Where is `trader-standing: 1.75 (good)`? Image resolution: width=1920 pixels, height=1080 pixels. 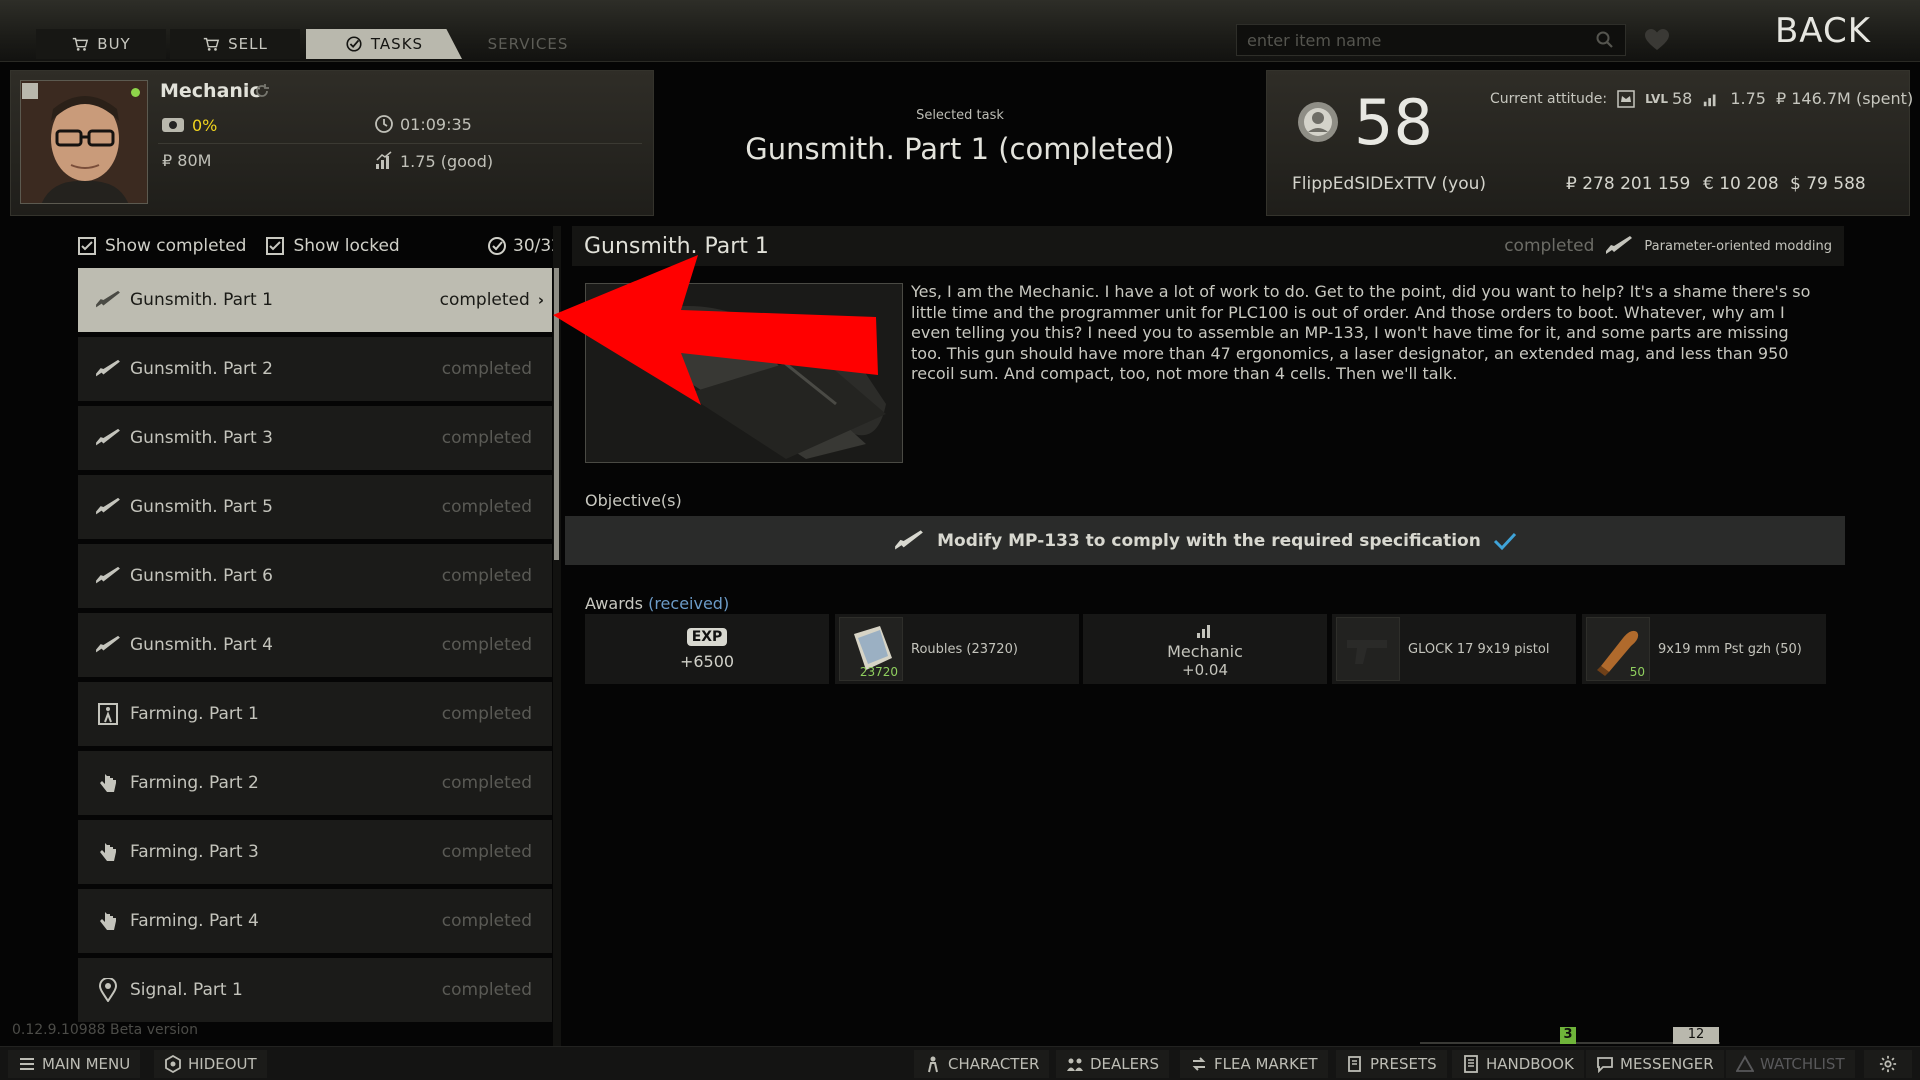
trader-standing: 1.75 (good) is located at coordinates (433, 161).